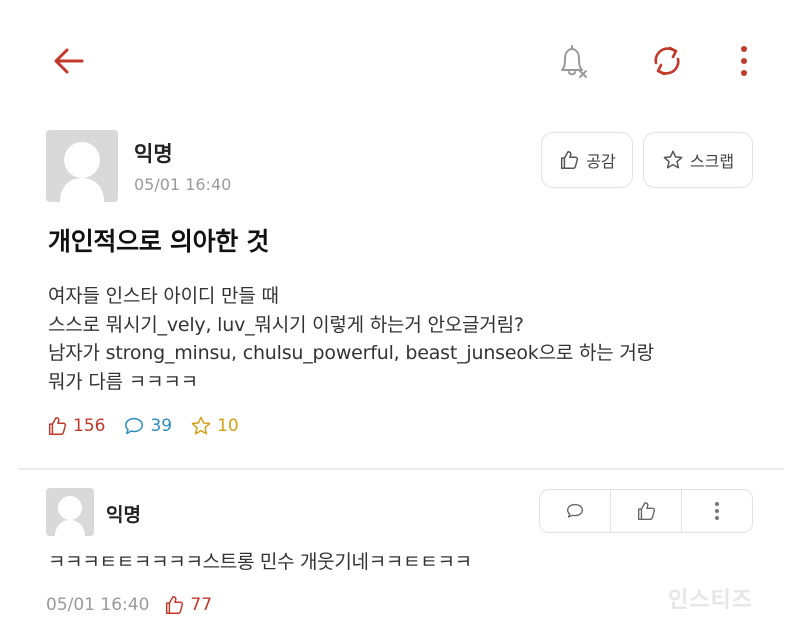 This screenshot has height=634, width=800. I want to click on comment-text: ㅋㅋㅋㅌㅌㅋㅋㅋㅋ스트롱 민수 개웃기네ㅋㅋㅌㅌㅋㅋ, so click(260, 562).